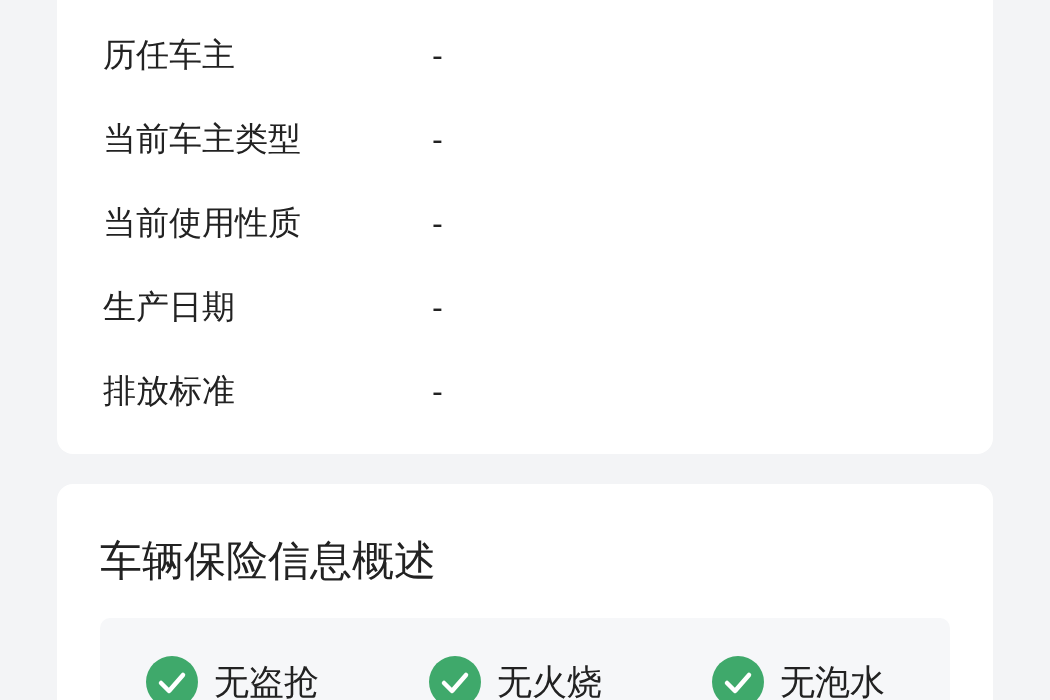  I want to click on section-title: 车辆保险信息概述, so click(268, 561).